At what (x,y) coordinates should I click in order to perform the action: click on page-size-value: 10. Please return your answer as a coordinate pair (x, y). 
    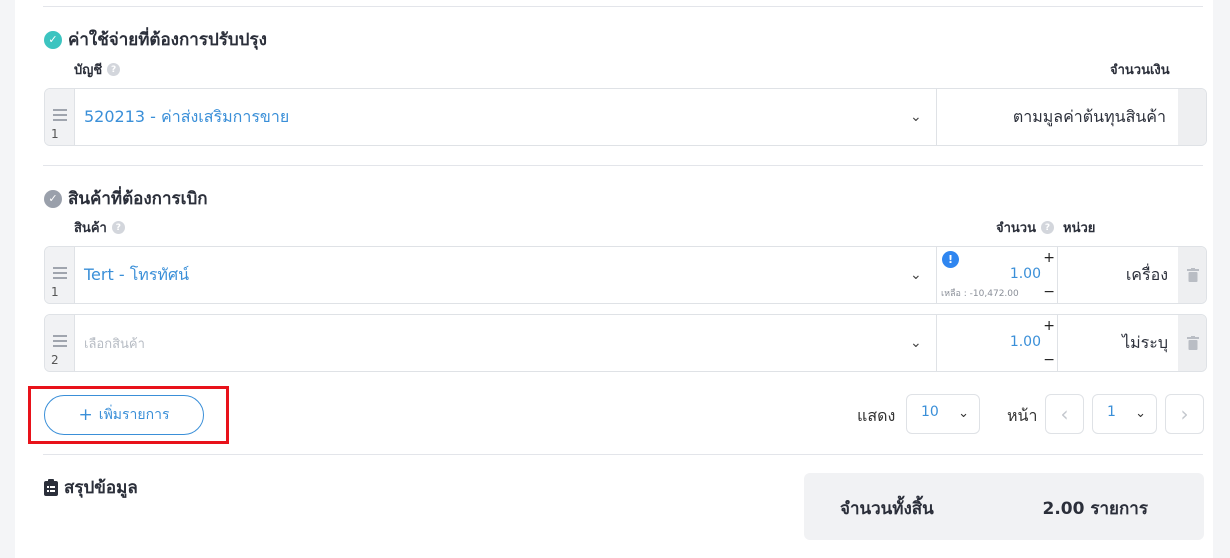
    Looking at the image, I should click on (930, 412).